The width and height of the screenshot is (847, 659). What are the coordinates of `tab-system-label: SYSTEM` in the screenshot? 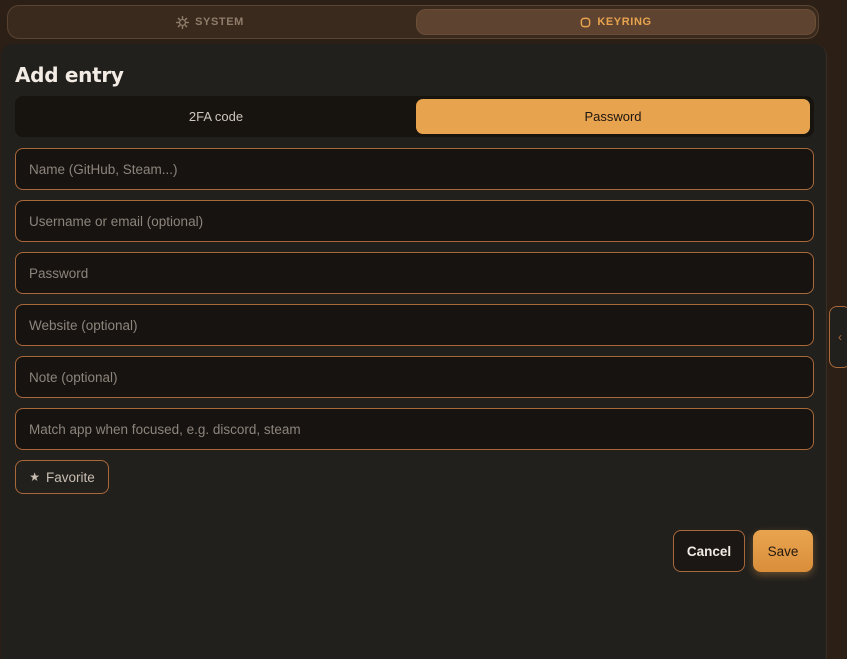 It's located at (219, 22).